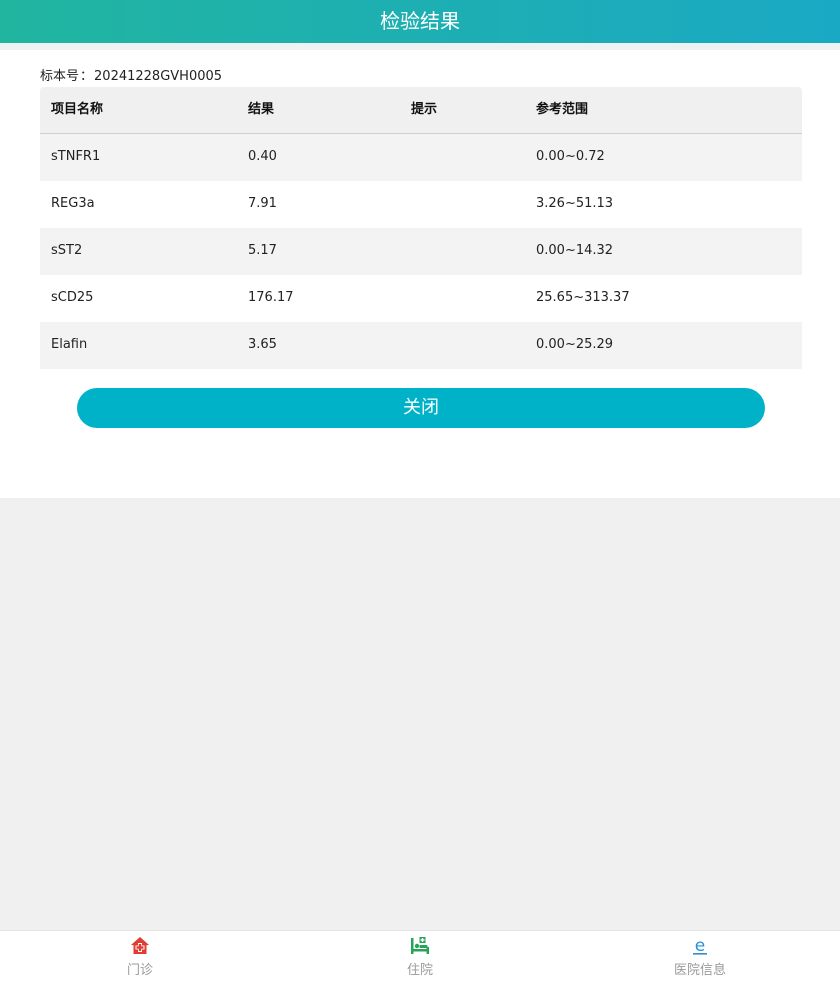 The width and height of the screenshot is (840, 984). Describe the element at coordinates (420, 945) in the screenshot. I see `hospital-bed-icon` at that location.